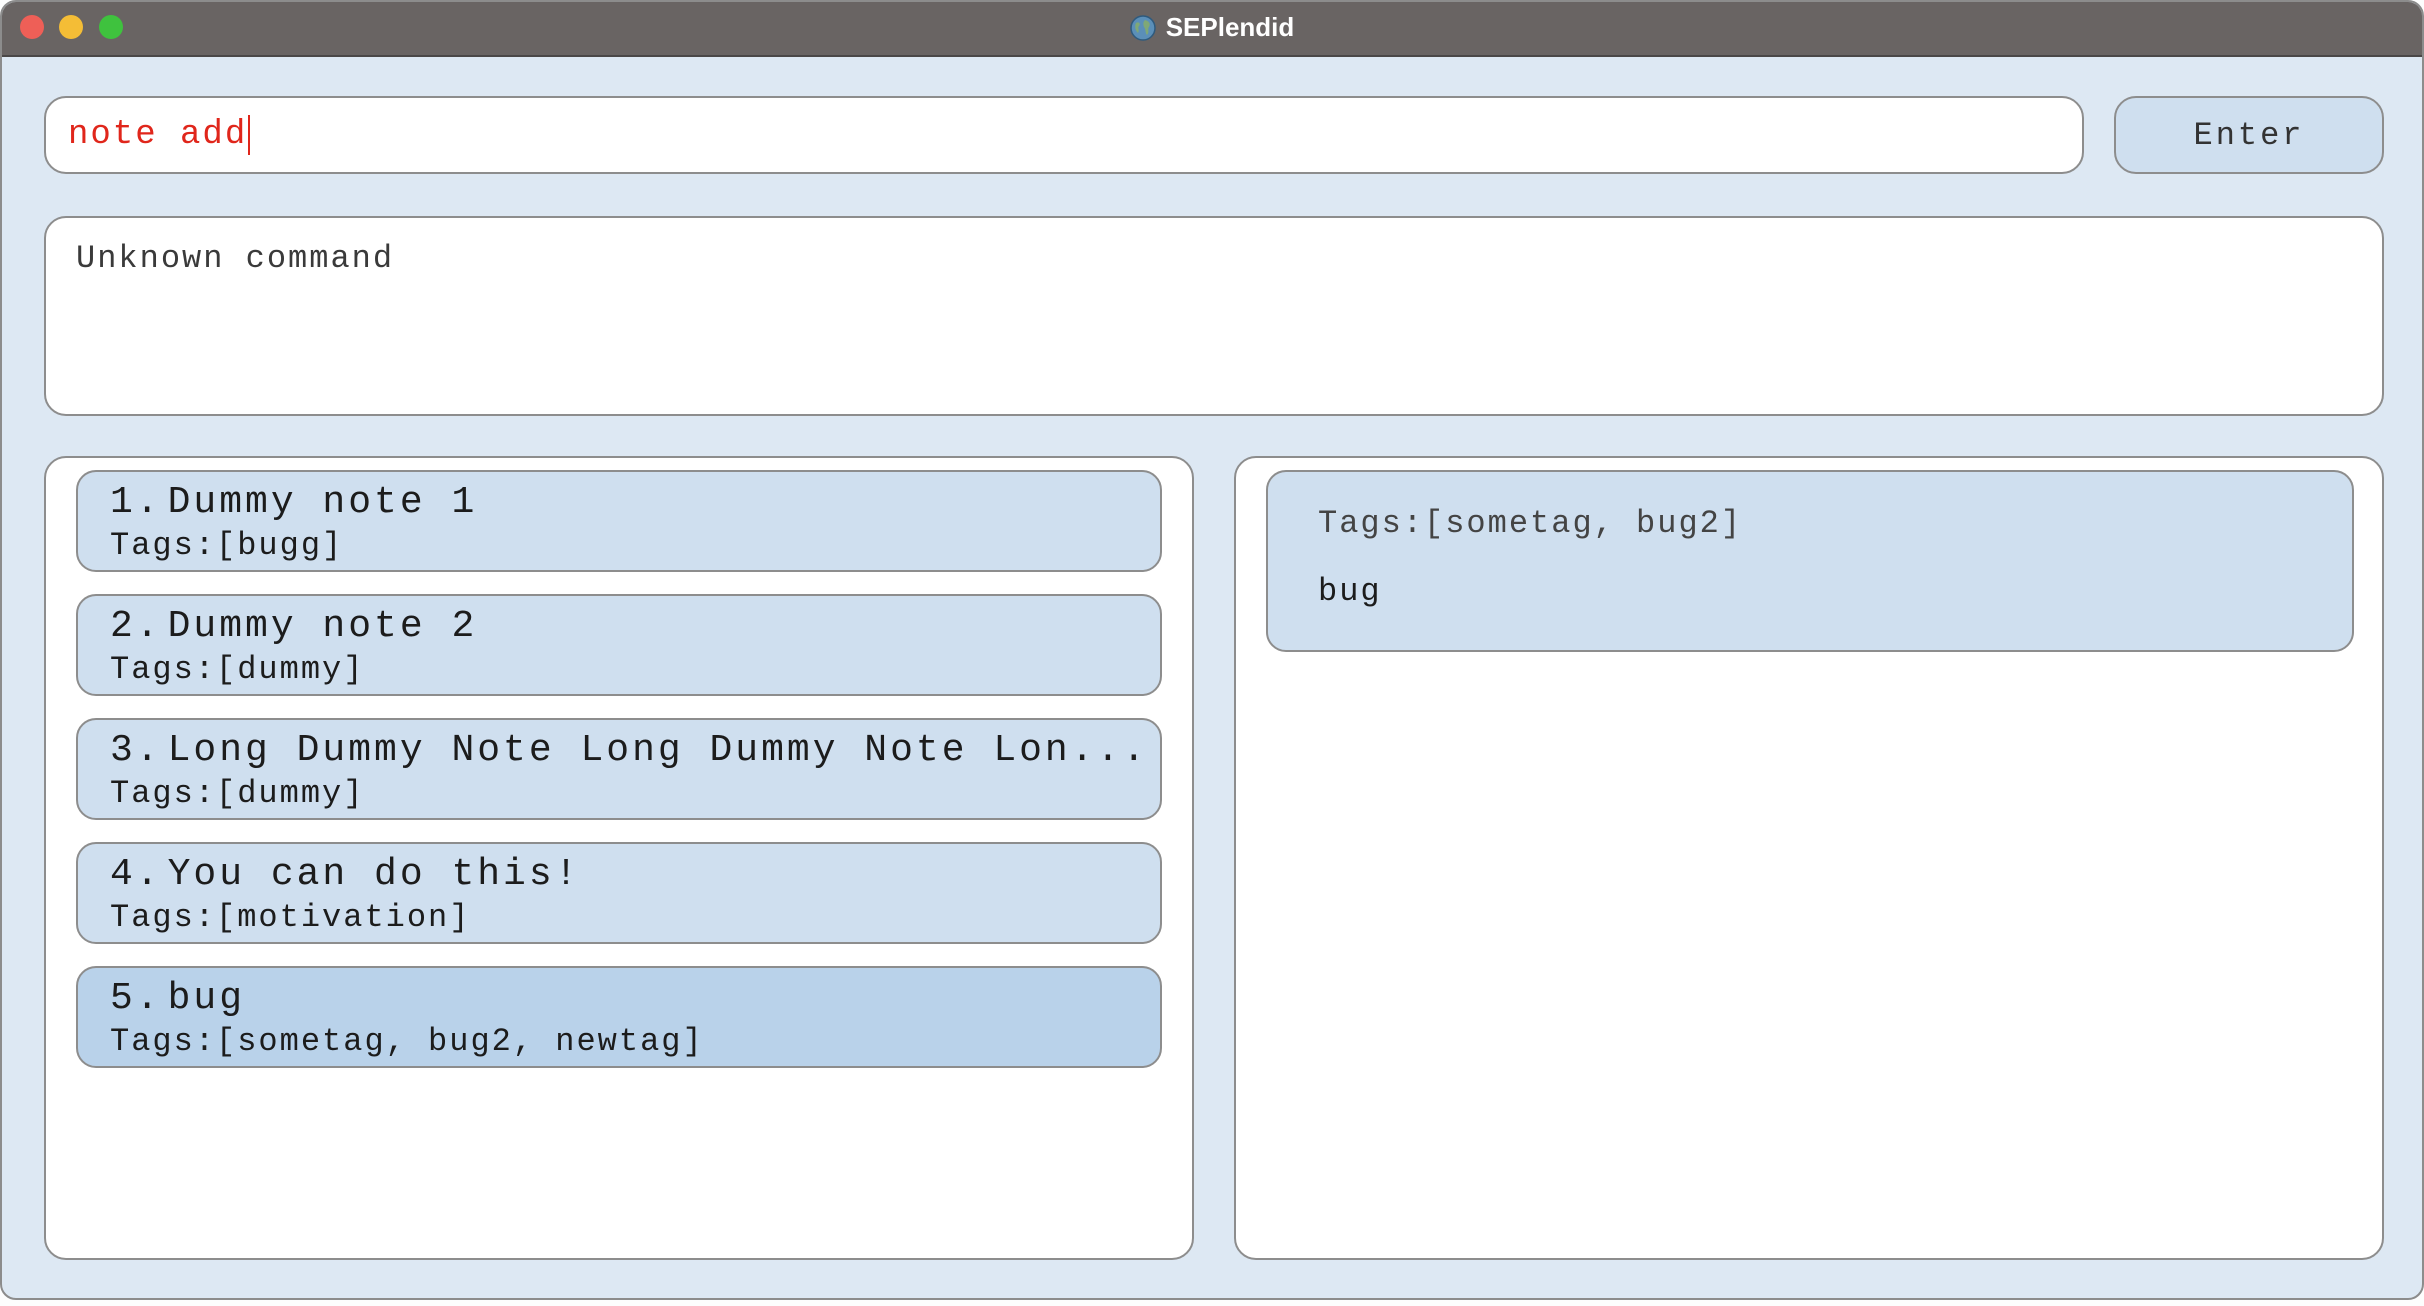  Describe the element at coordinates (136, 750) in the screenshot. I see `note-index: 3.` at that location.